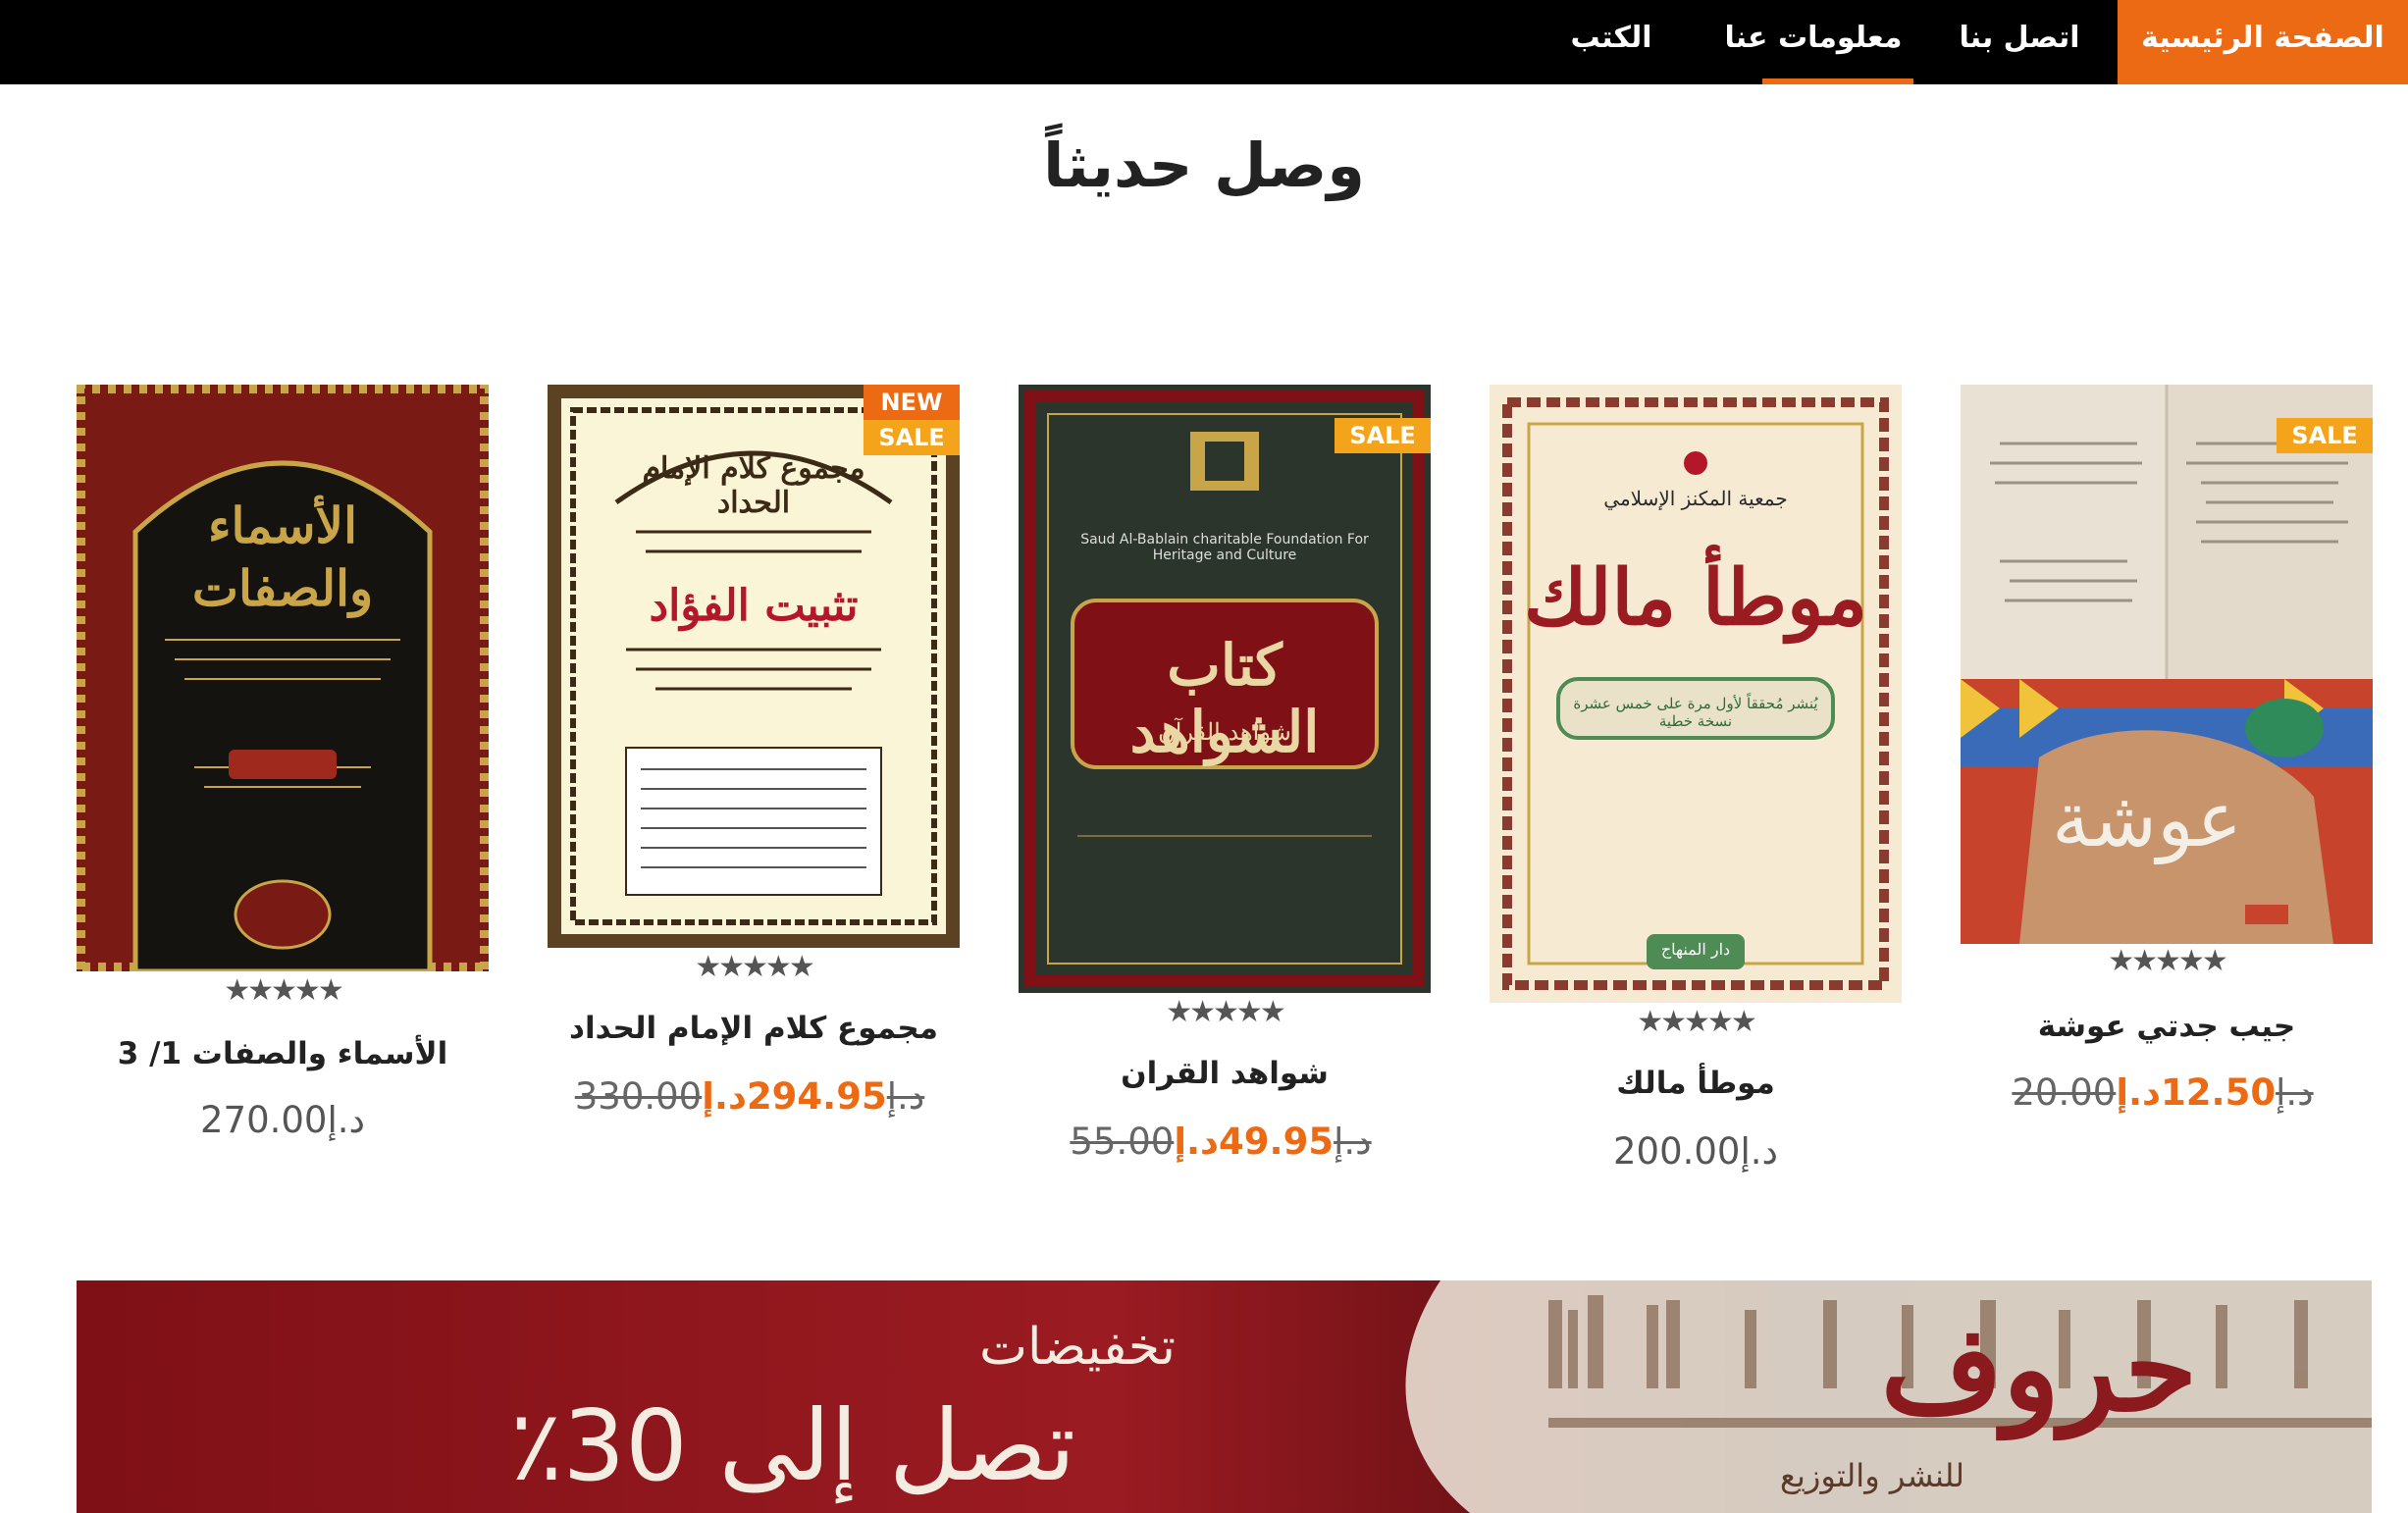  Describe the element at coordinates (2197, 1092) in the screenshot. I see `sale-price: 12.50د.إ` at that location.